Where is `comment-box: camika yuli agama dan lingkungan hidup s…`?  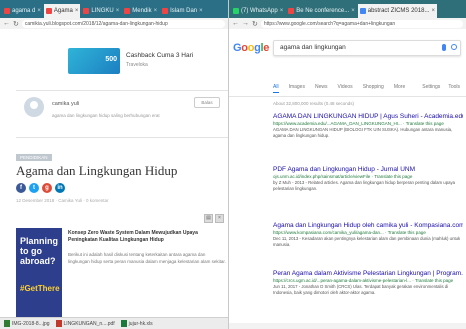
comment-box: camika yuli agama dan lingkungan hidup s… is located at coordinates (122, 114).